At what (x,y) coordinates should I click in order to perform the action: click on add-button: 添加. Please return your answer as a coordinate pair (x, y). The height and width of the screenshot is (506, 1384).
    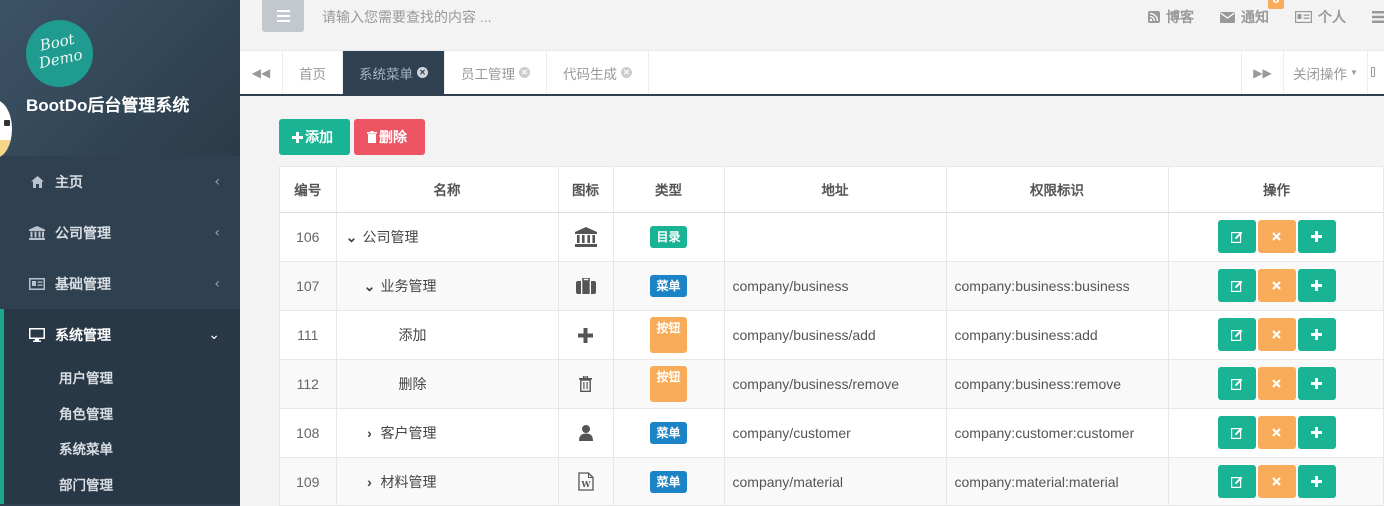
    Looking at the image, I should click on (314, 137).